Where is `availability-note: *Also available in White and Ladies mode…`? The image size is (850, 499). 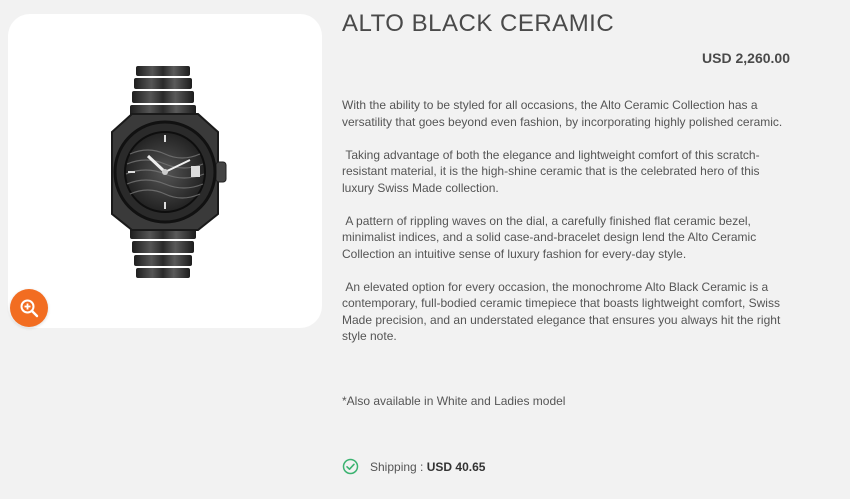
availability-note: *Also available in White and Ladies mode… is located at coordinates (454, 401).